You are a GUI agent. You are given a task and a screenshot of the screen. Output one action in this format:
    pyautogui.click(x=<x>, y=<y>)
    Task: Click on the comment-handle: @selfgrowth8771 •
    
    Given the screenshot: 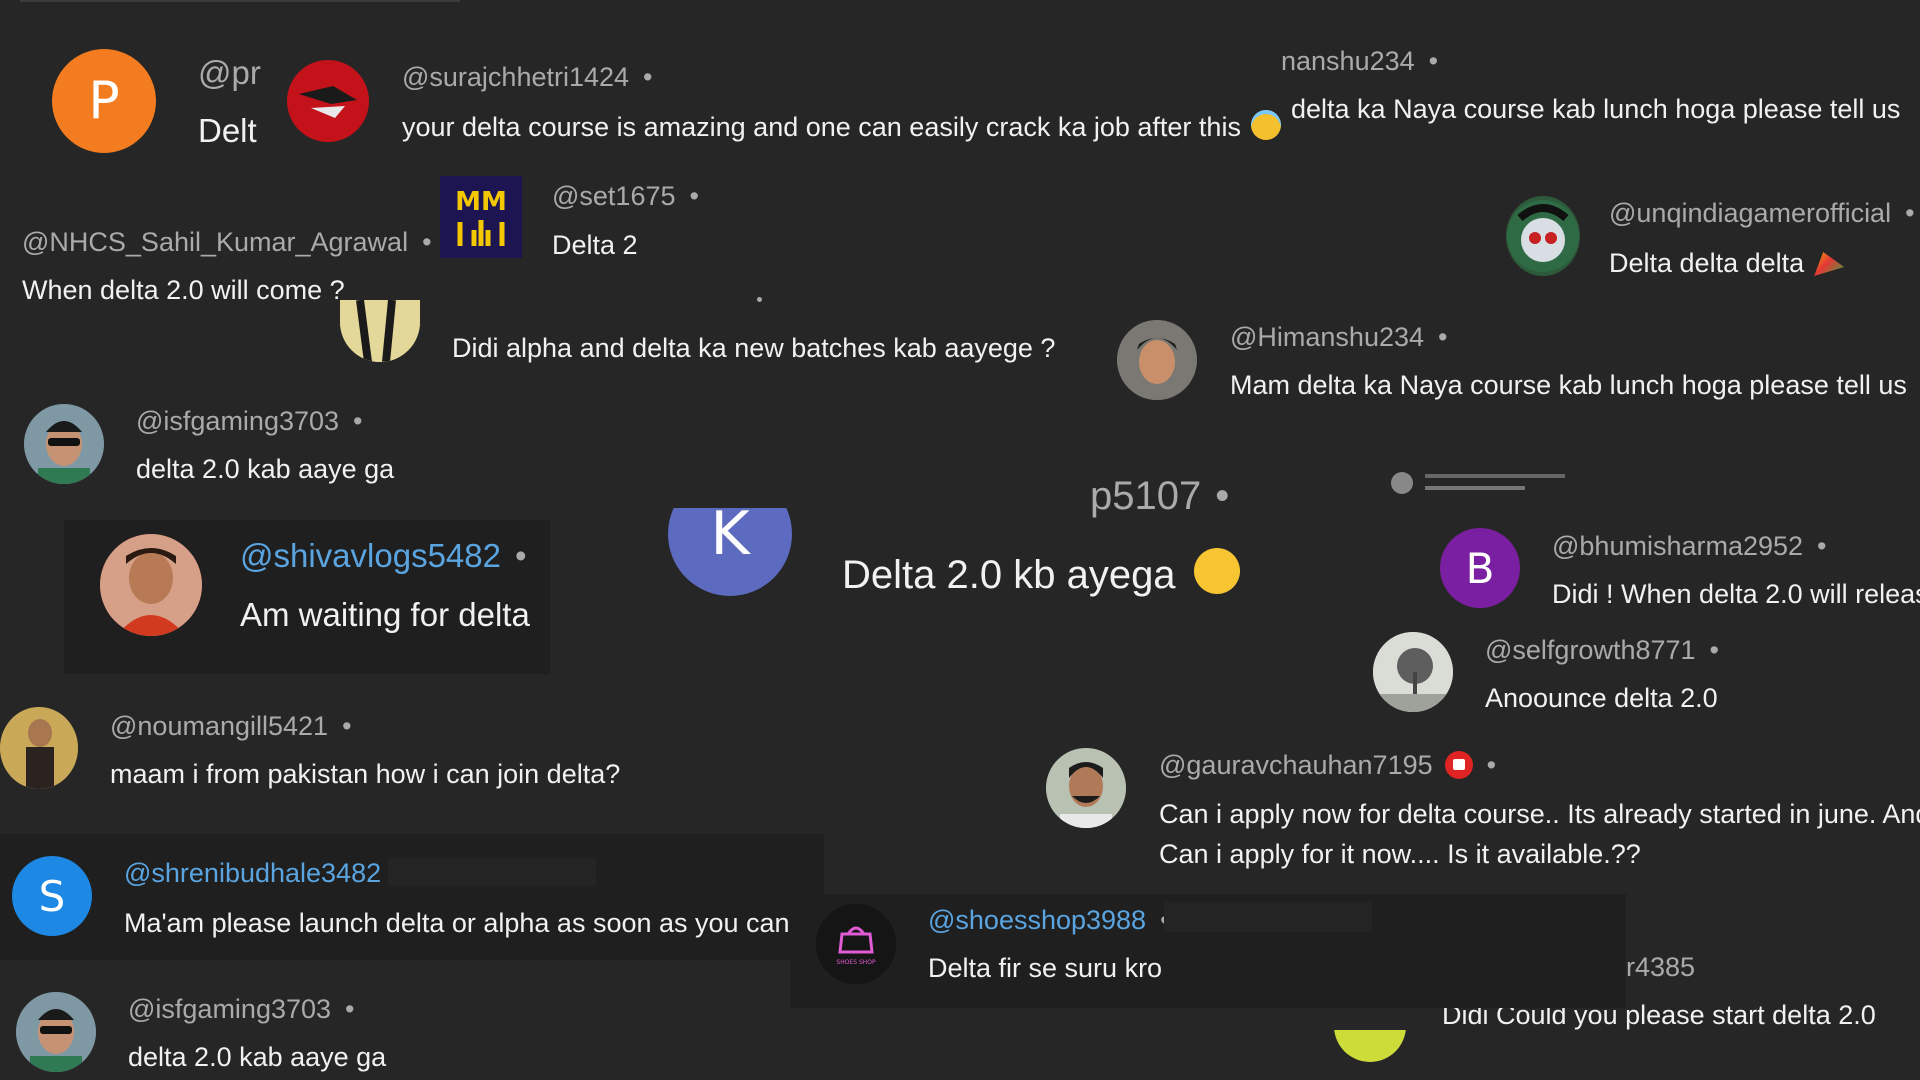 What is the action you would take?
    pyautogui.click(x=1602, y=650)
    